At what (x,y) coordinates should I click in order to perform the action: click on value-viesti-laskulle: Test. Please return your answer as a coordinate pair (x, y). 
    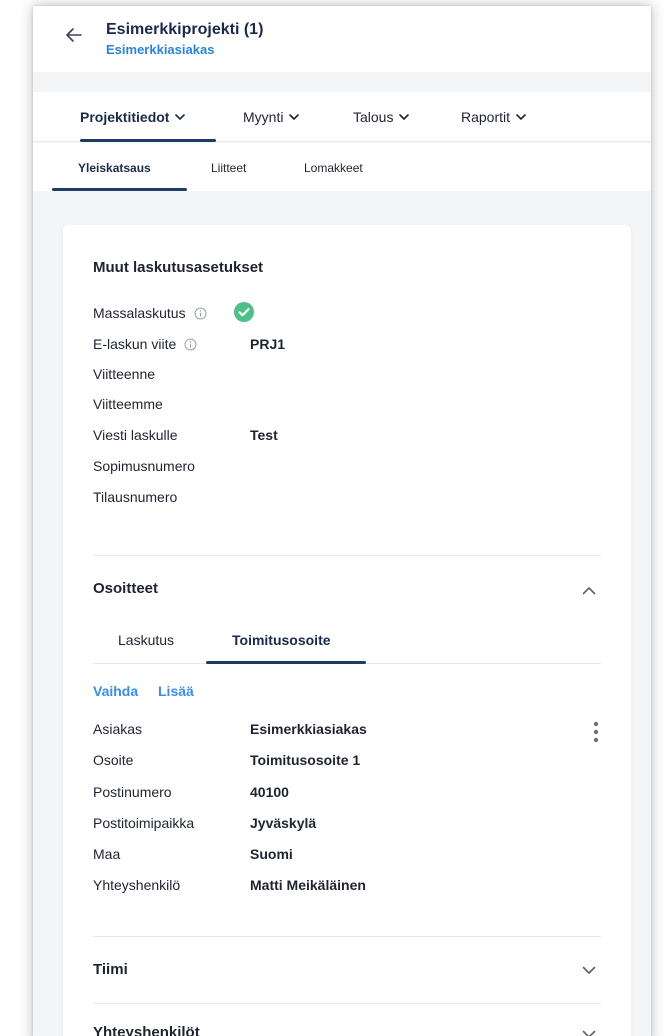
    Looking at the image, I should click on (264, 435).